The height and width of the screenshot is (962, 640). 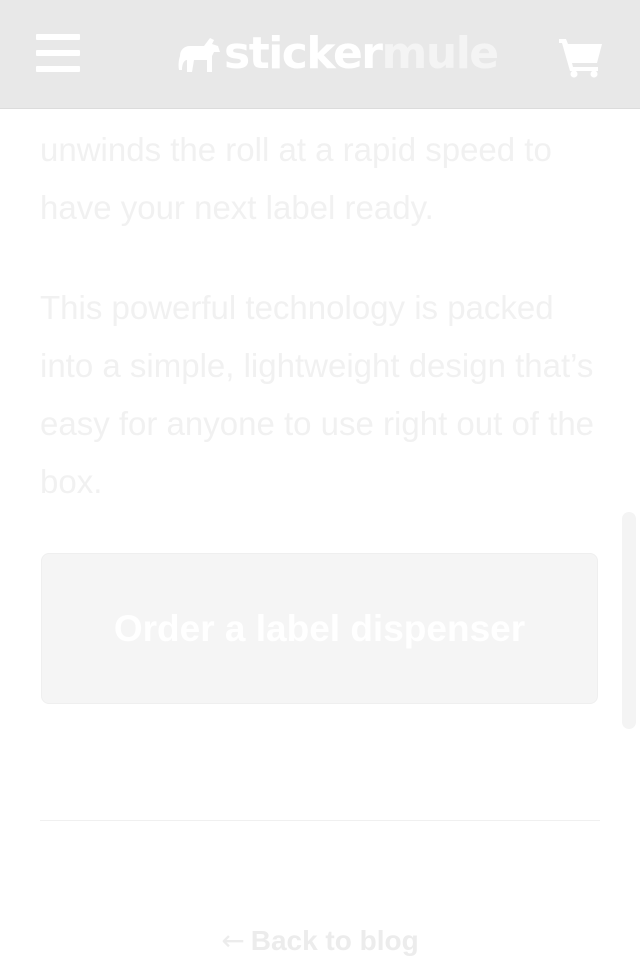 What do you see at coordinates (233, 940) in the screenshot?
I see `left-arrow-icon: ←` at bounding box center [233, 940].